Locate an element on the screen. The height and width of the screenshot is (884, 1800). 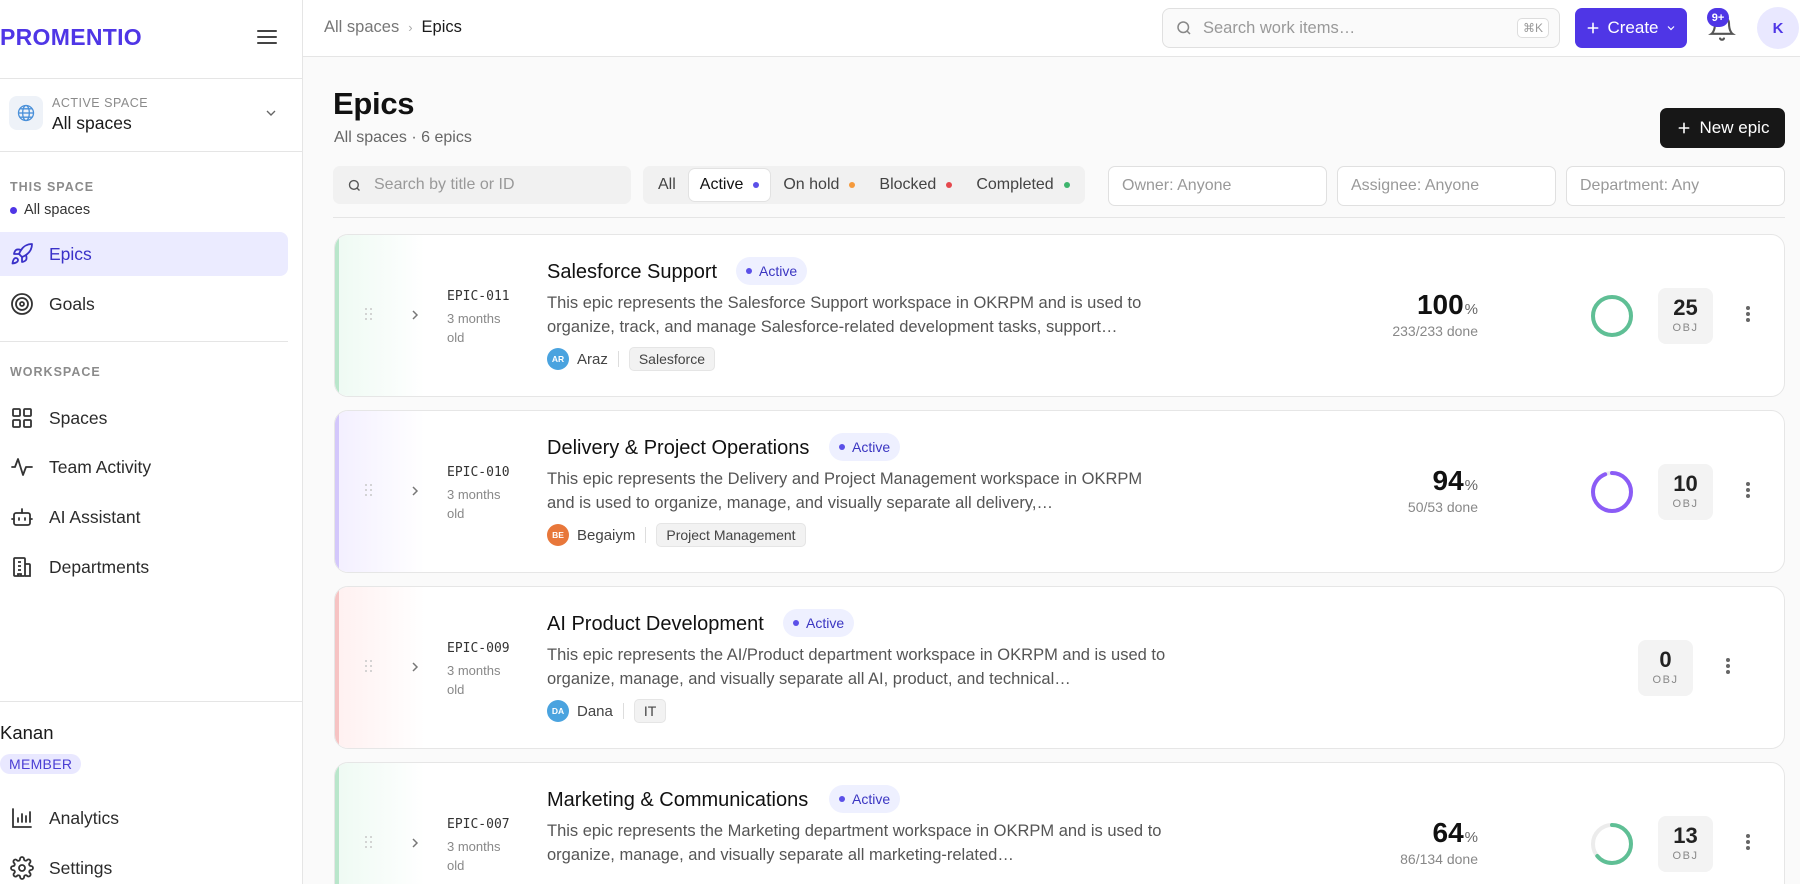
this-space-item: All spaces is located at coordinates (50, 210).